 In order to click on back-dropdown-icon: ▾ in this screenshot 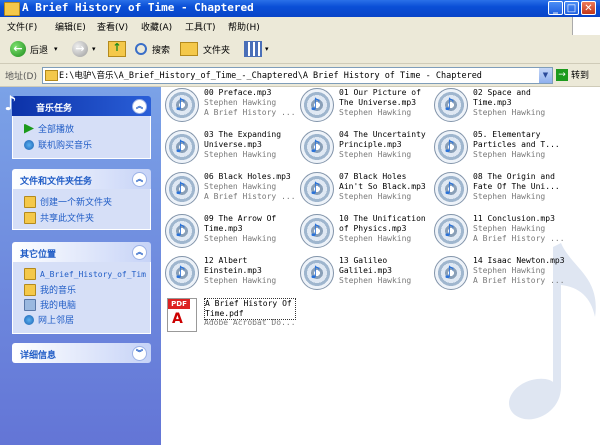, I will do `click(56, 49)`.